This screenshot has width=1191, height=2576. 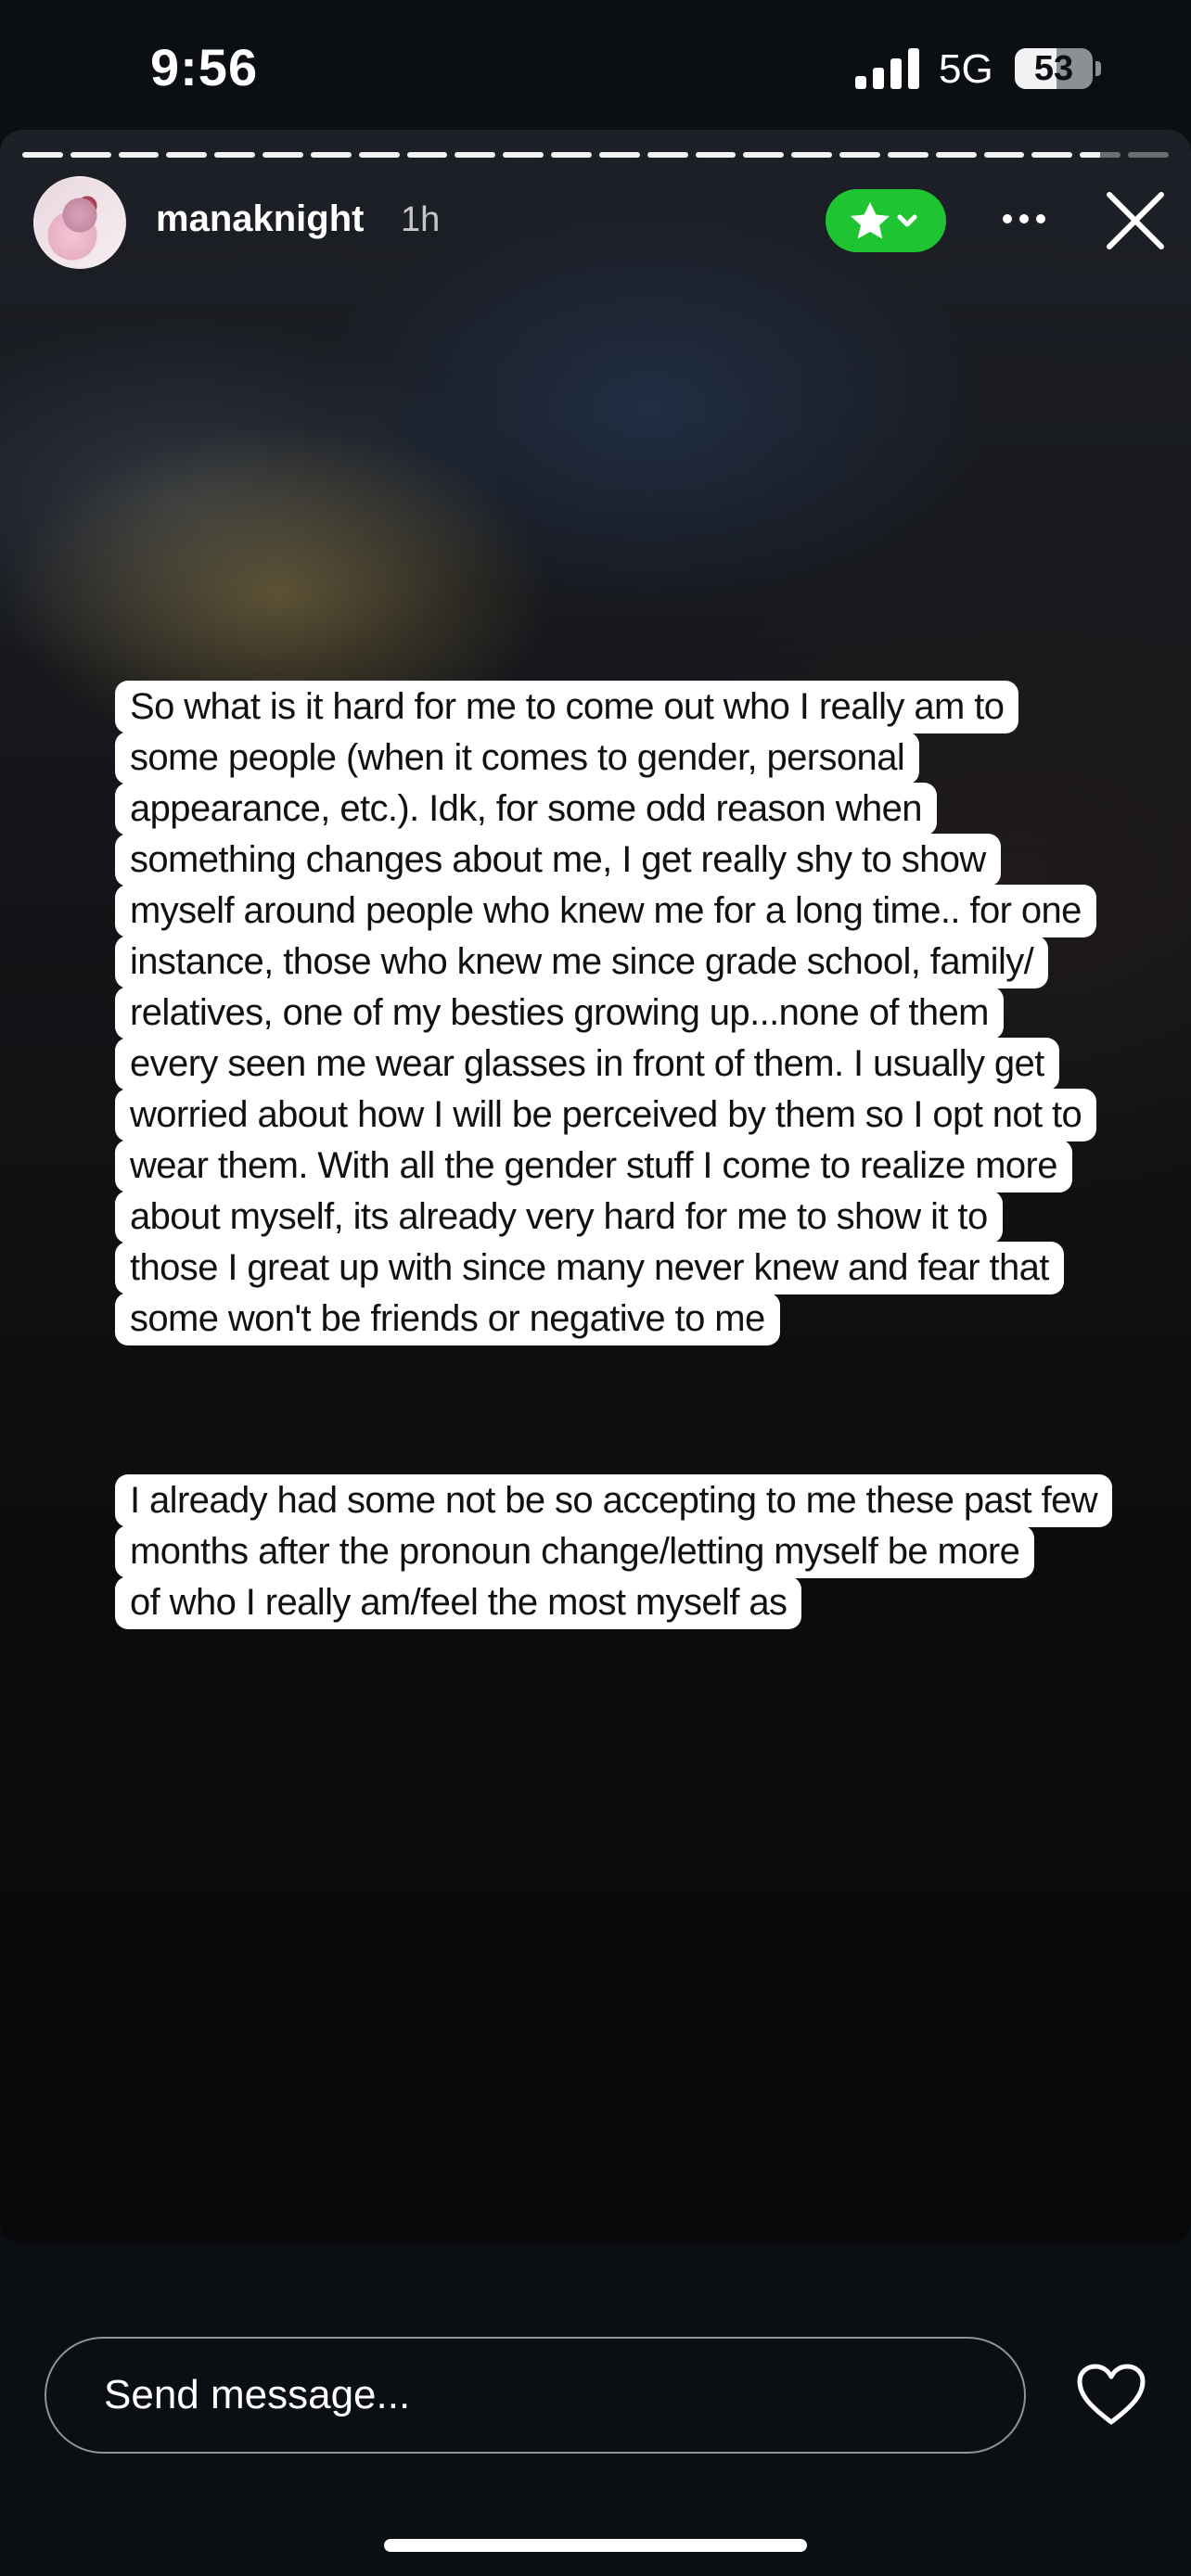 I want to click on story-header: manaknight 1h, so click(x=595, y=222).